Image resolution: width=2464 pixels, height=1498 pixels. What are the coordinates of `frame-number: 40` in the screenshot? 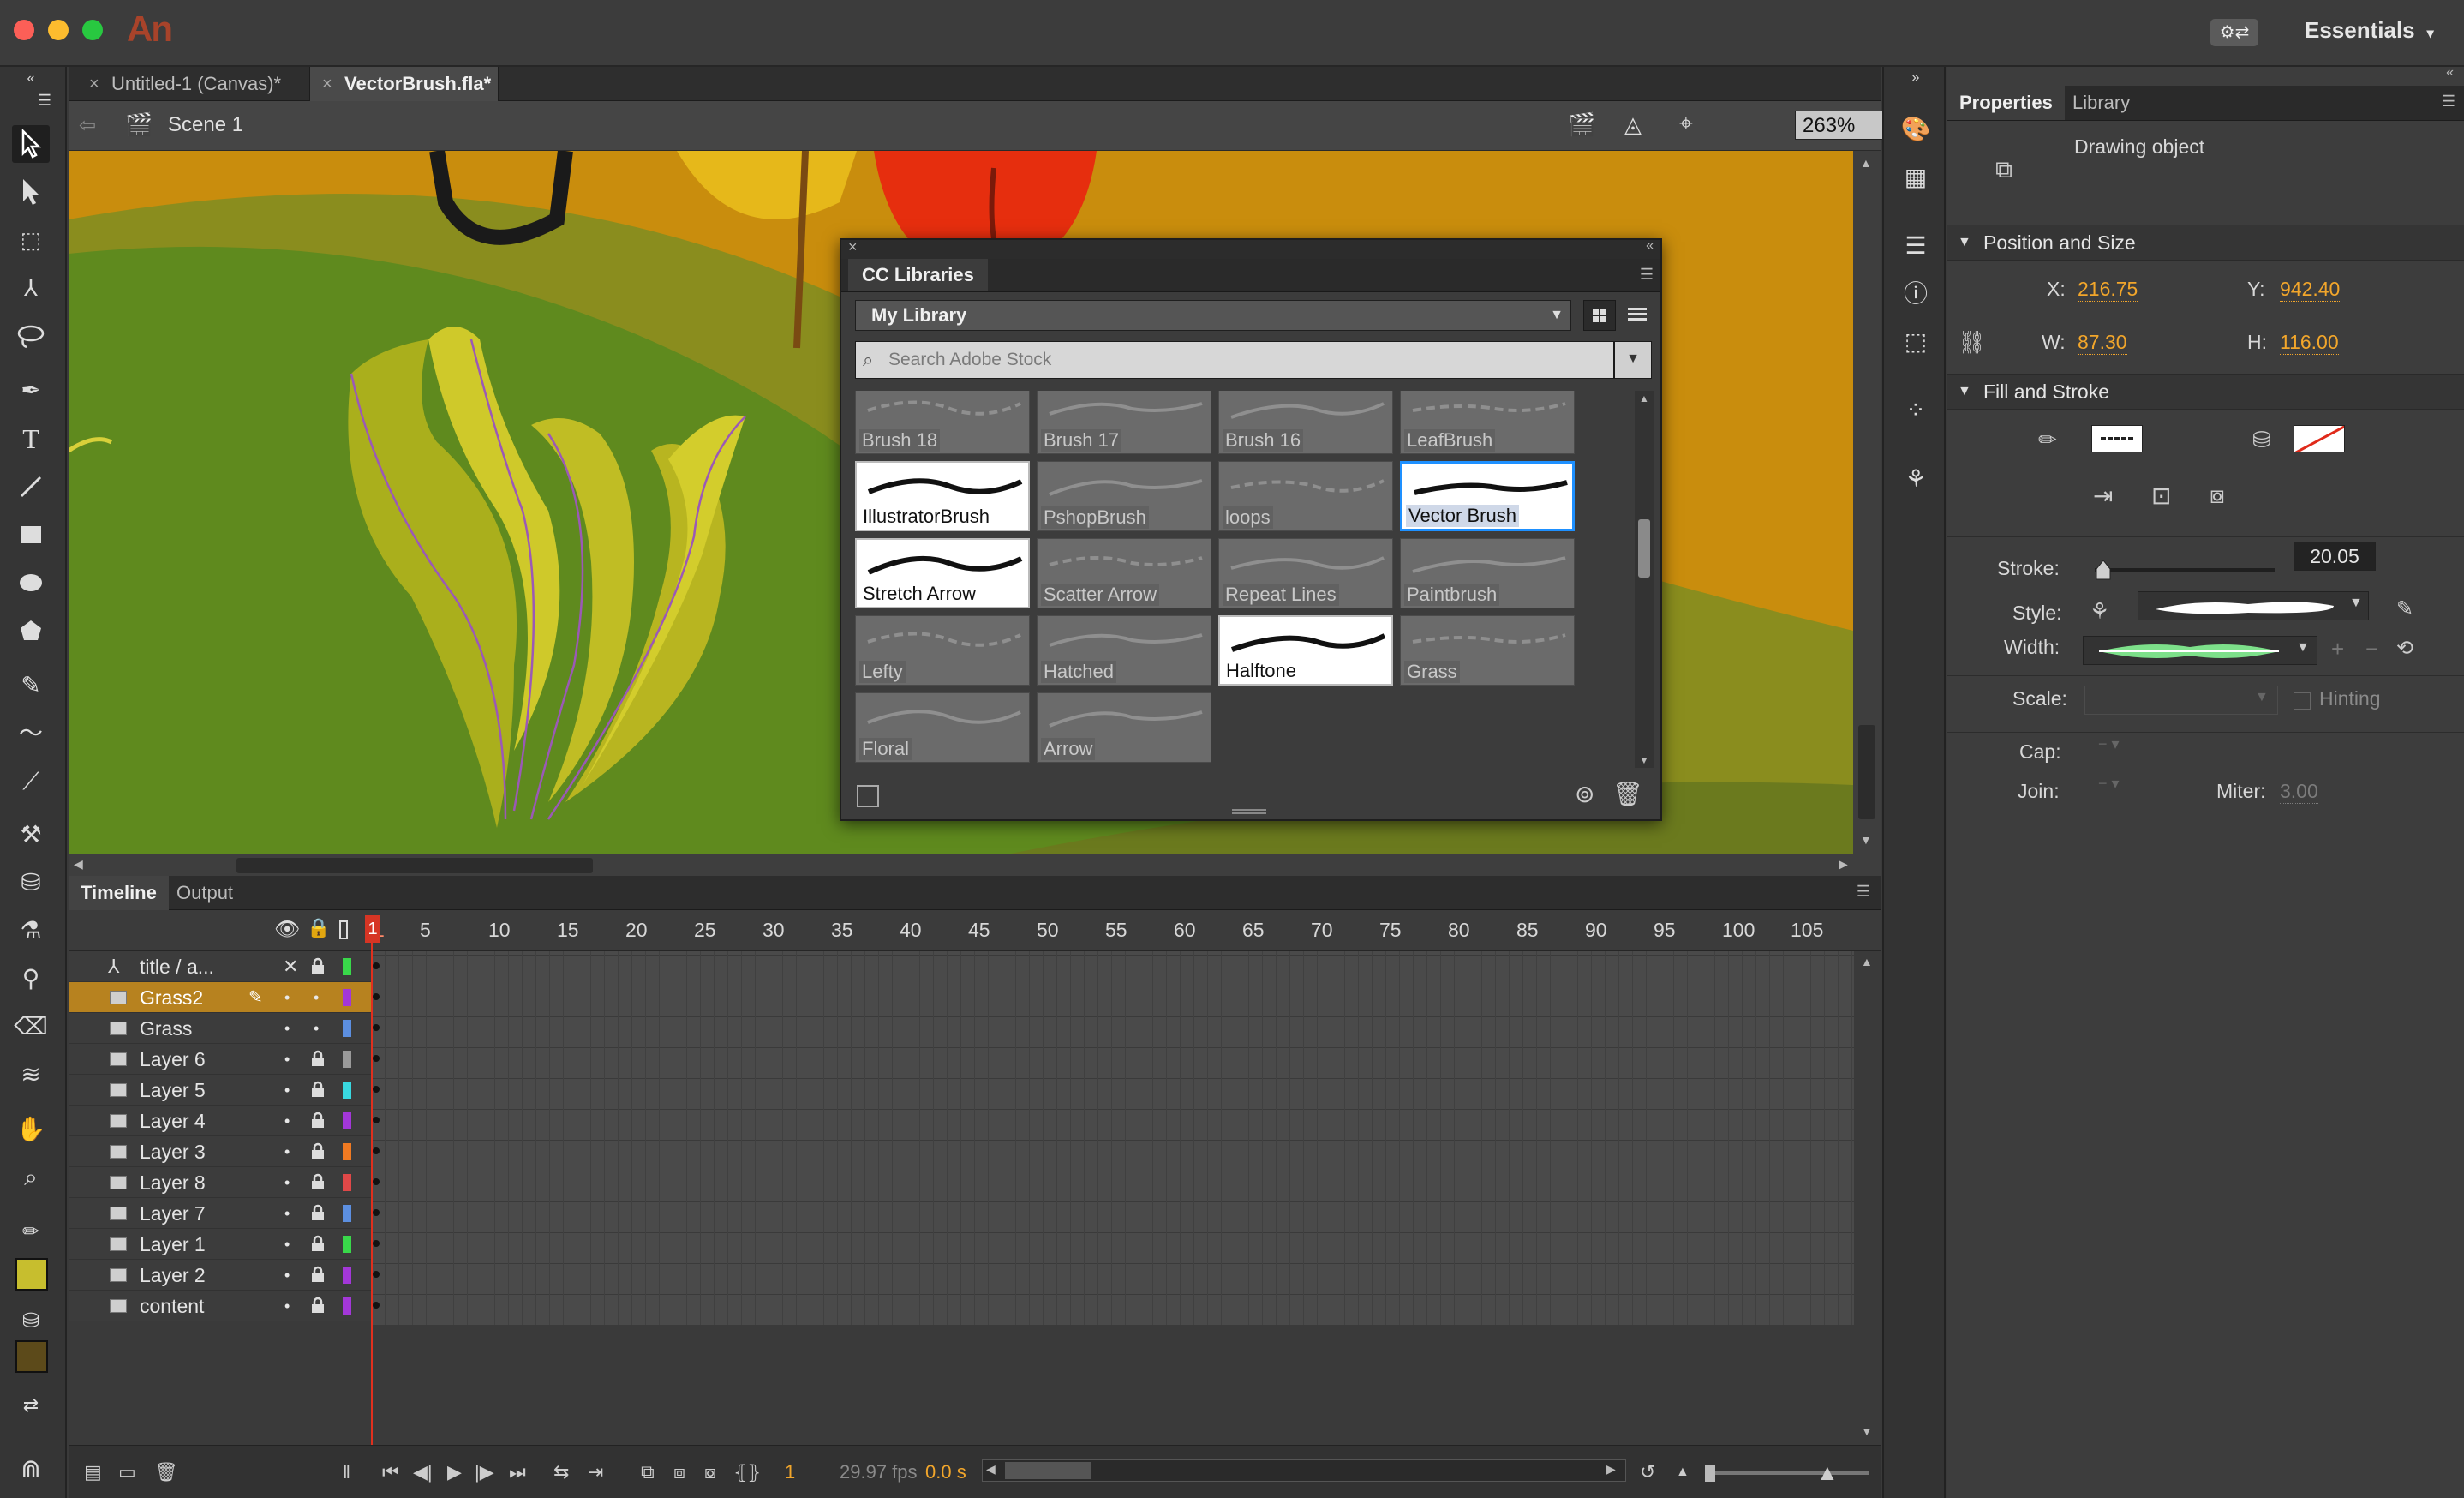 It's located at (911, 930).